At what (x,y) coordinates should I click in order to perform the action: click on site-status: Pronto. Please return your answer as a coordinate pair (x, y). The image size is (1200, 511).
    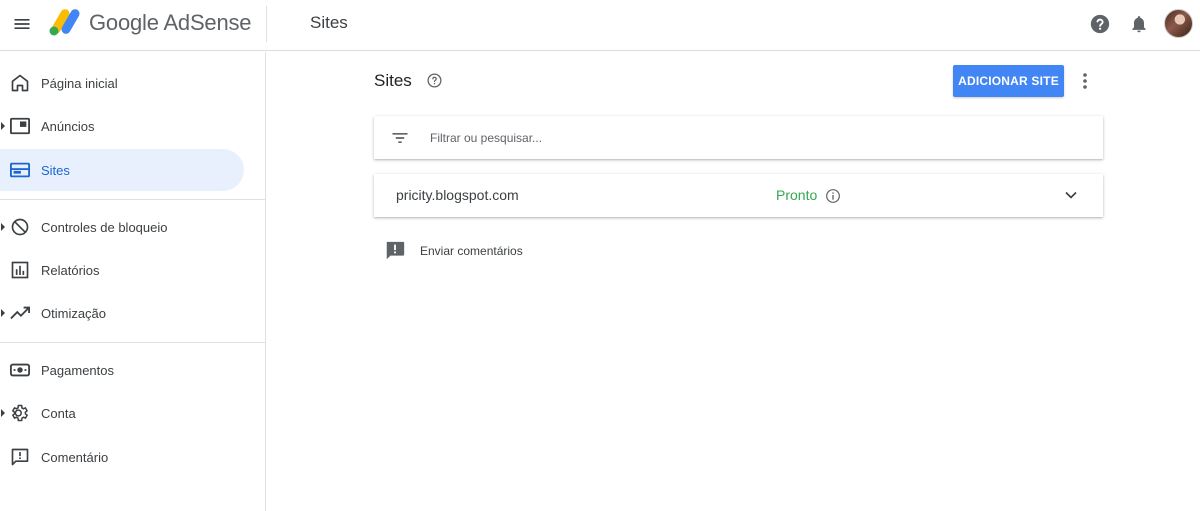
    Looking at the image, I should click on (797, 195).